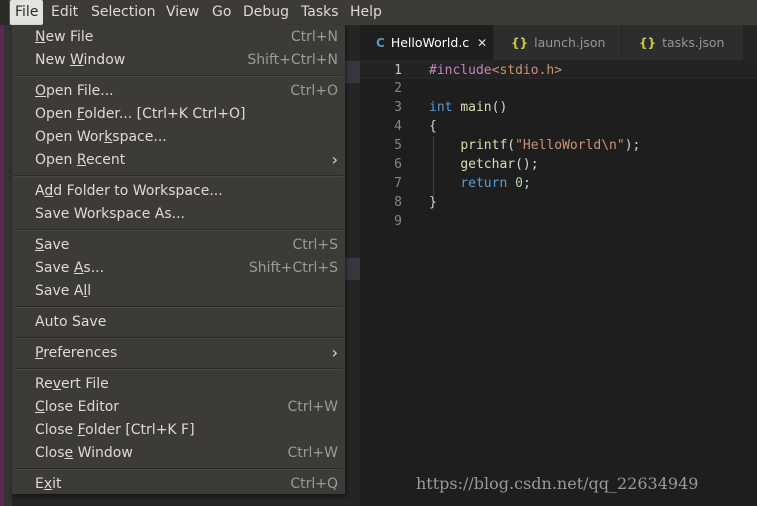 Image resolution: width=757 pixels, height=506 pixels. Describe the element at coordinates (558, 183) in the screenshot. I see `code-line: 7 return 0;` at that location.